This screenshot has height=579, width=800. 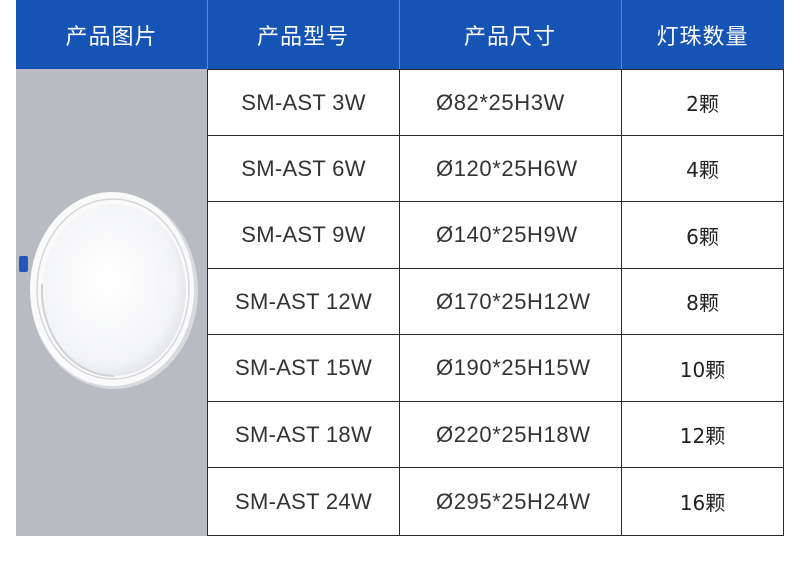 I want to click on model-cell: SM-AST 12W, so click(x=303, y=301).